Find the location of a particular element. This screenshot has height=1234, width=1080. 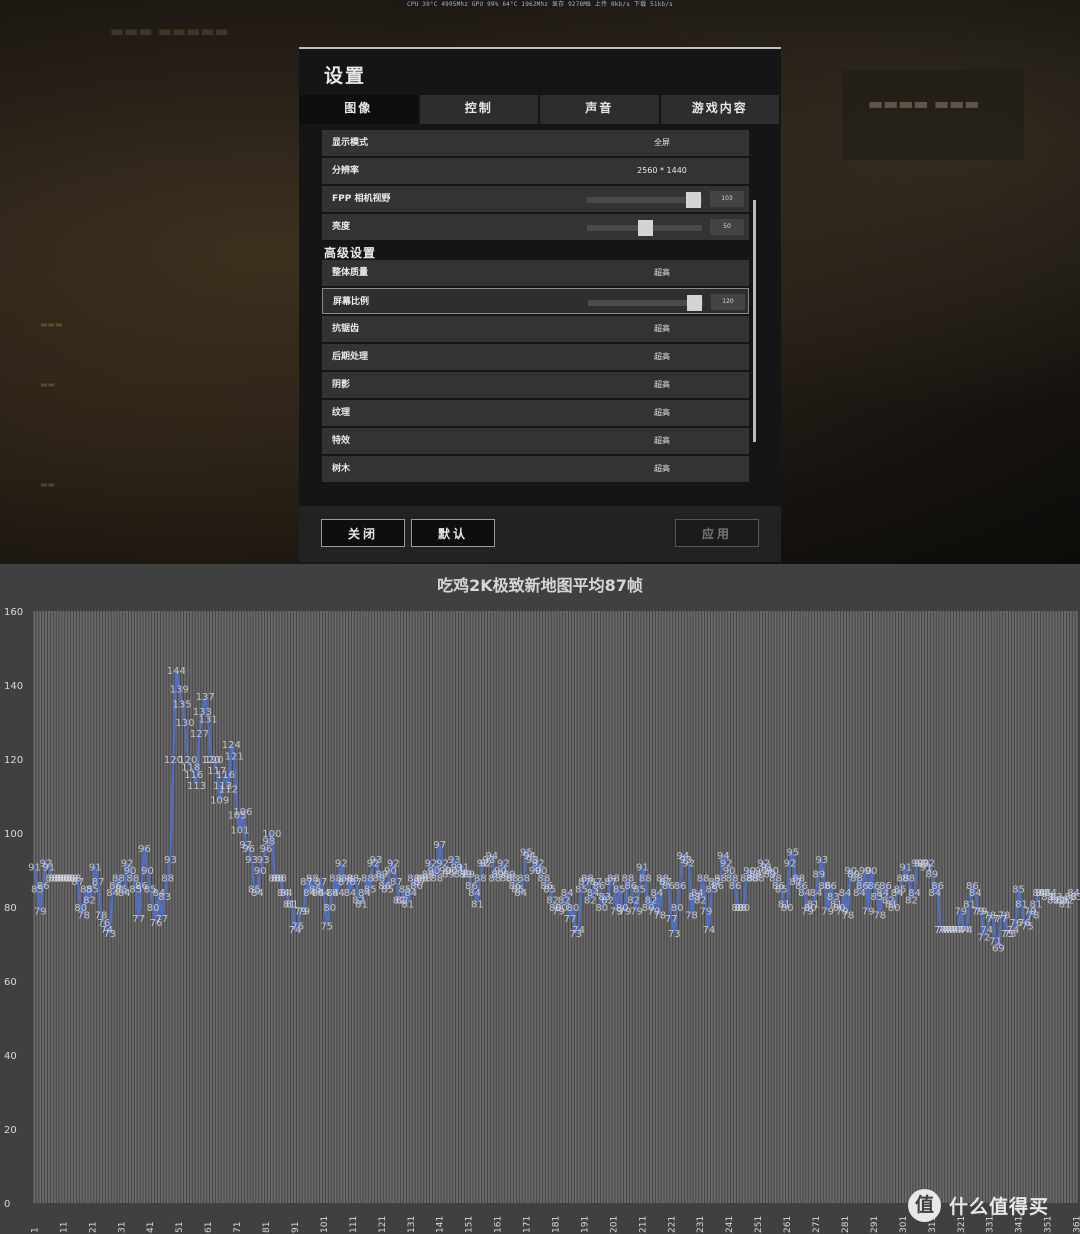

screen-scale-value-box: 120 is located at coordinates (728, 302).